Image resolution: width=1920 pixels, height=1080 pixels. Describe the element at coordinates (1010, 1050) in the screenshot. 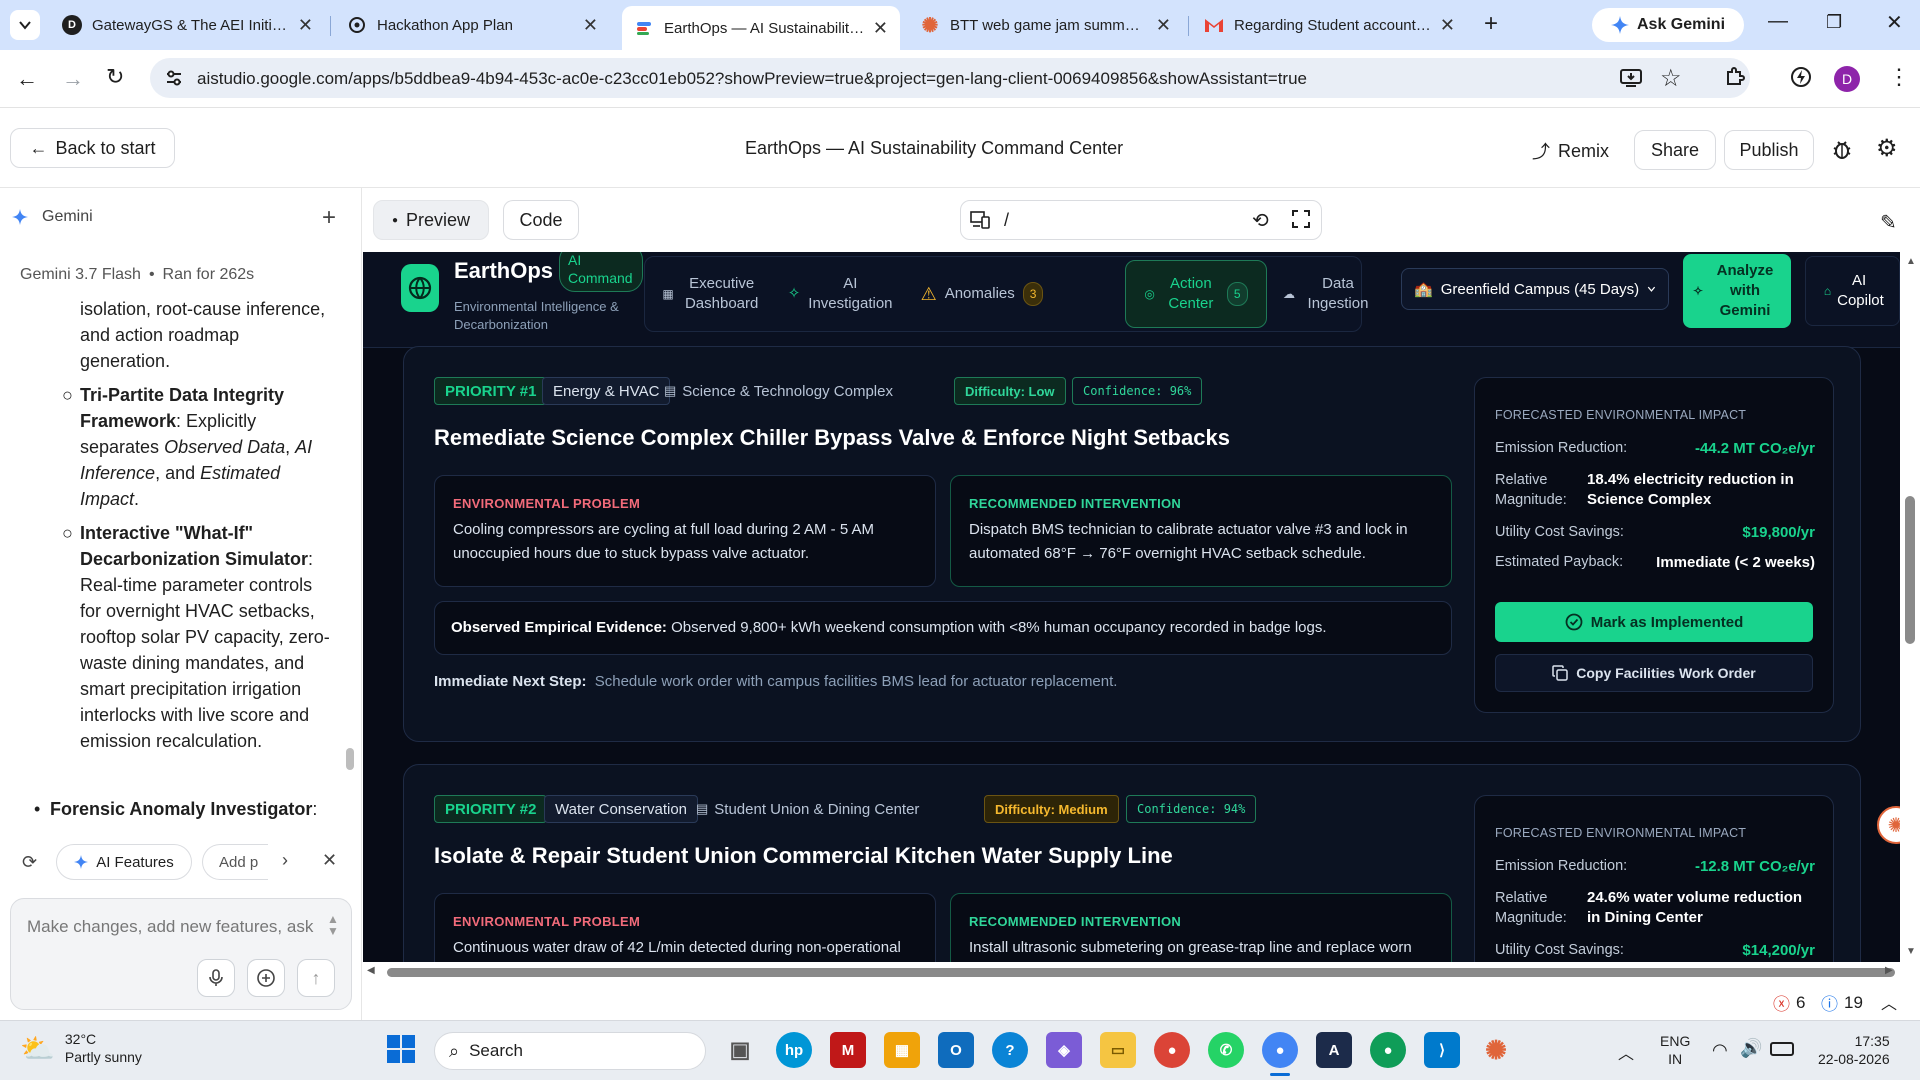

I see `help-icon: ?` at that location.